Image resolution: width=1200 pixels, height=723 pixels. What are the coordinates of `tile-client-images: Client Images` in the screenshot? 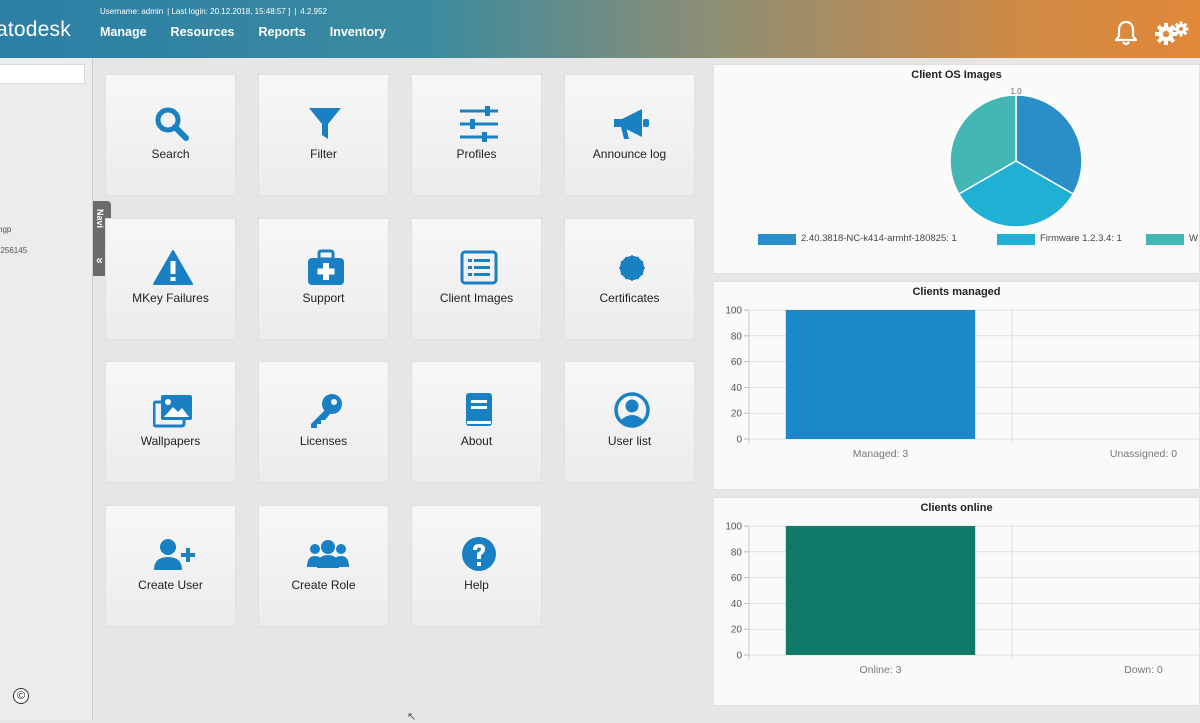 It's located at (476, 279).